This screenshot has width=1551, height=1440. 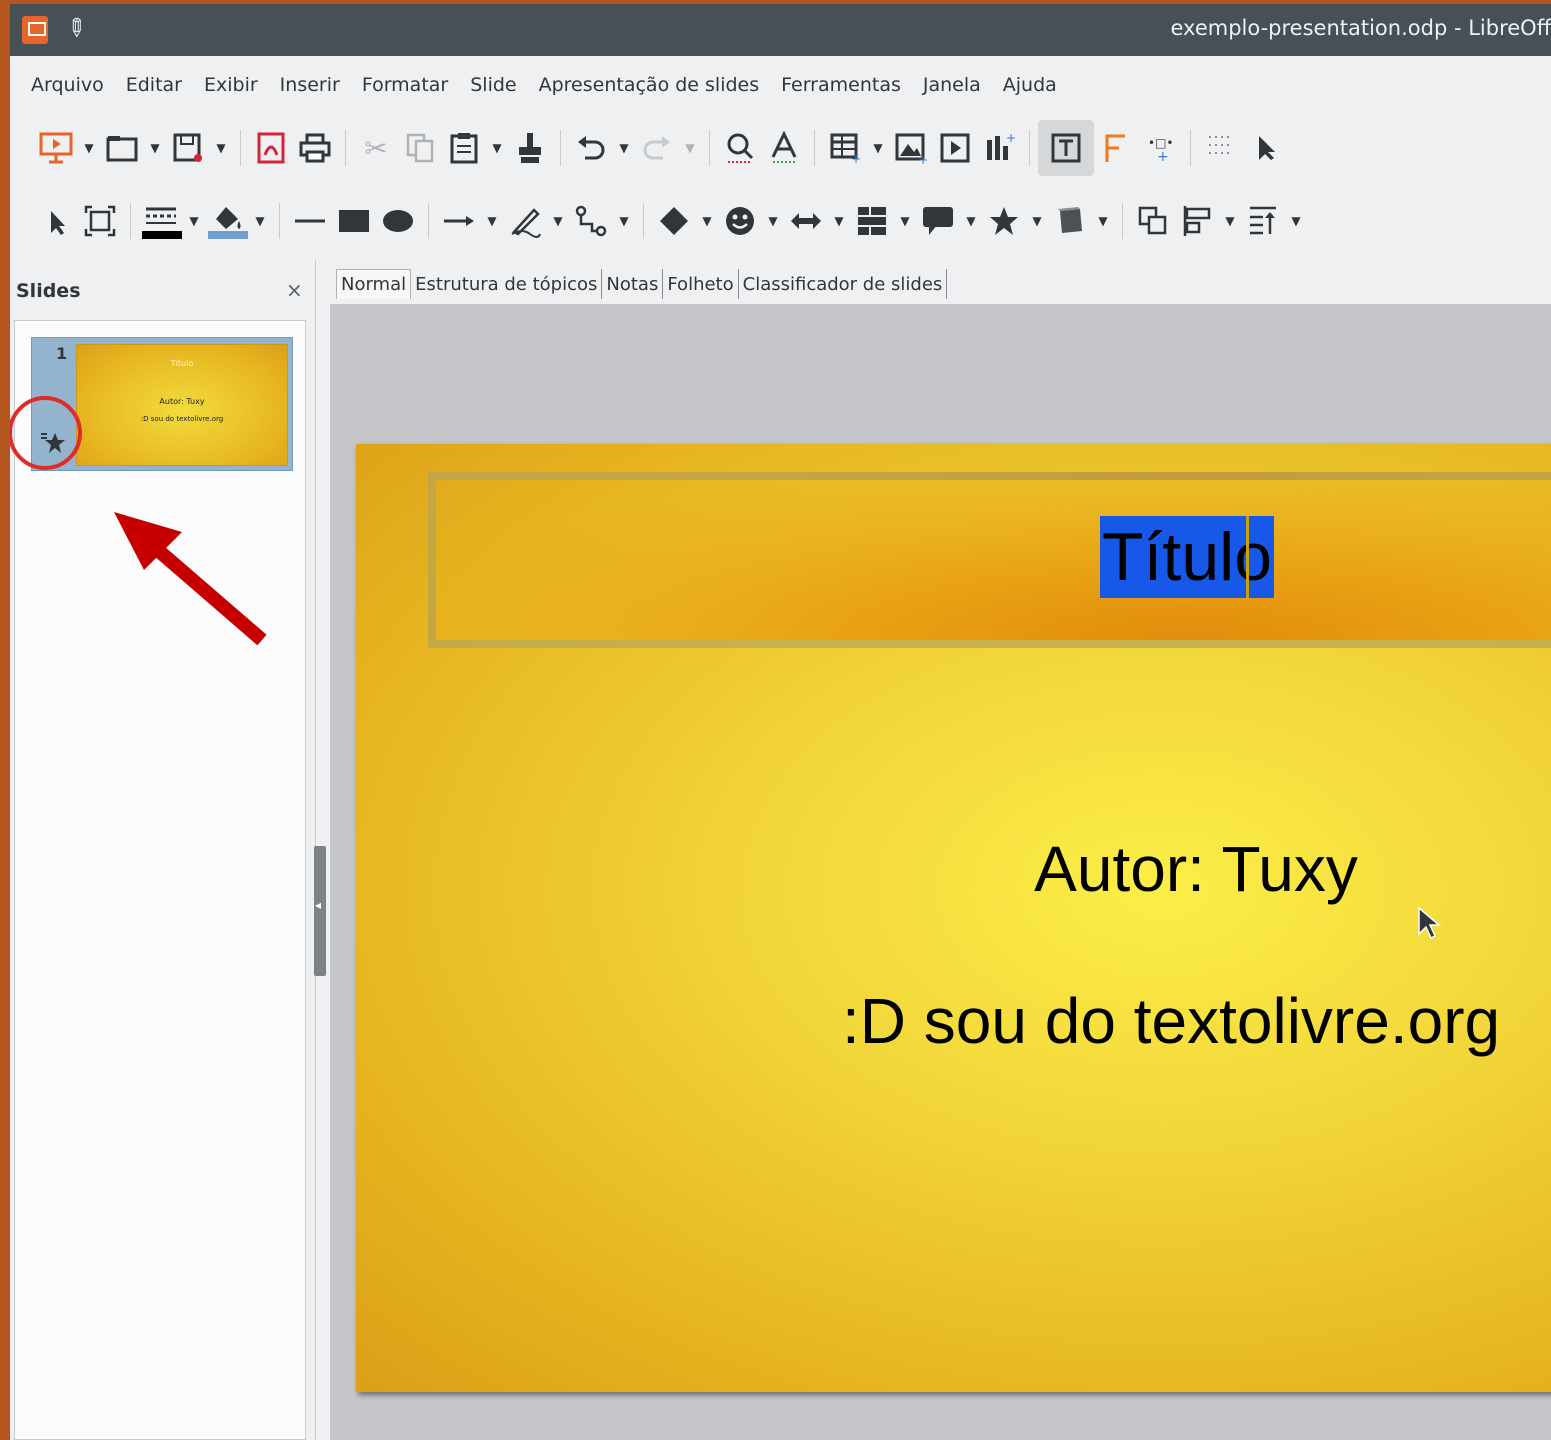 What do you see at coordinates (182, 363) in the screenshot?
I see `thumbnail-title: Título` at bounding box center [182, 363].